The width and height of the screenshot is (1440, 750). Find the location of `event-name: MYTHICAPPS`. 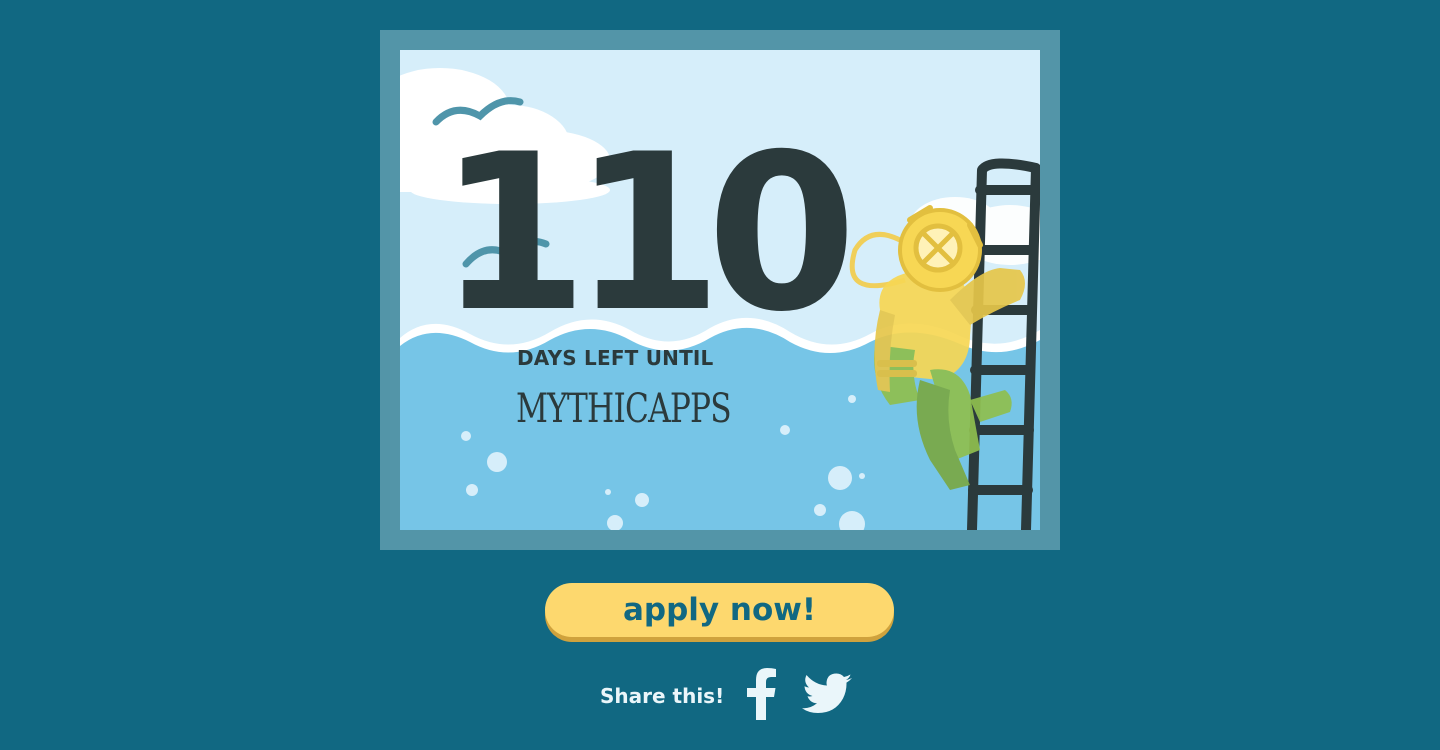

event-name: MYTHICAPPS is located at coordinates (624, 409).